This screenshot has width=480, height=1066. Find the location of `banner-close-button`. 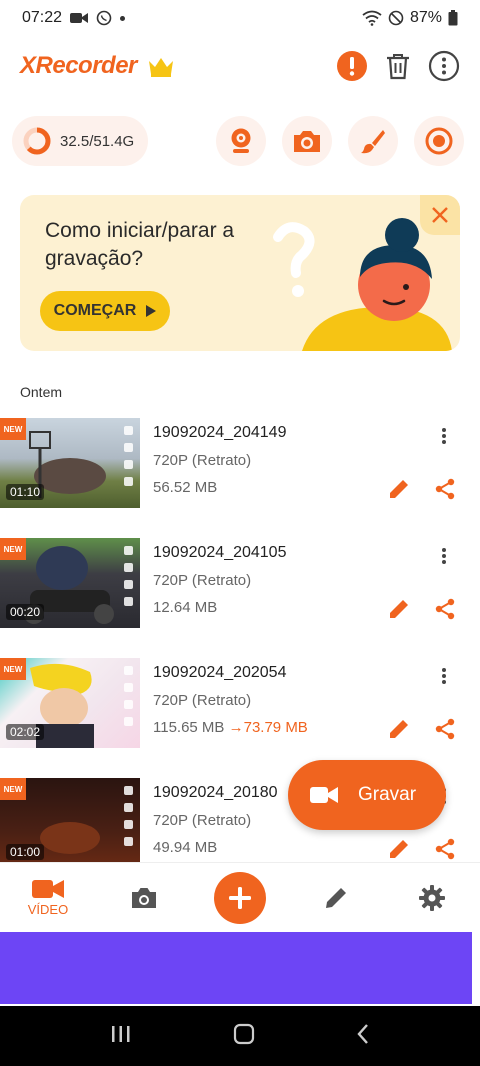

banner-close-button is located at coordinates (440, 215).